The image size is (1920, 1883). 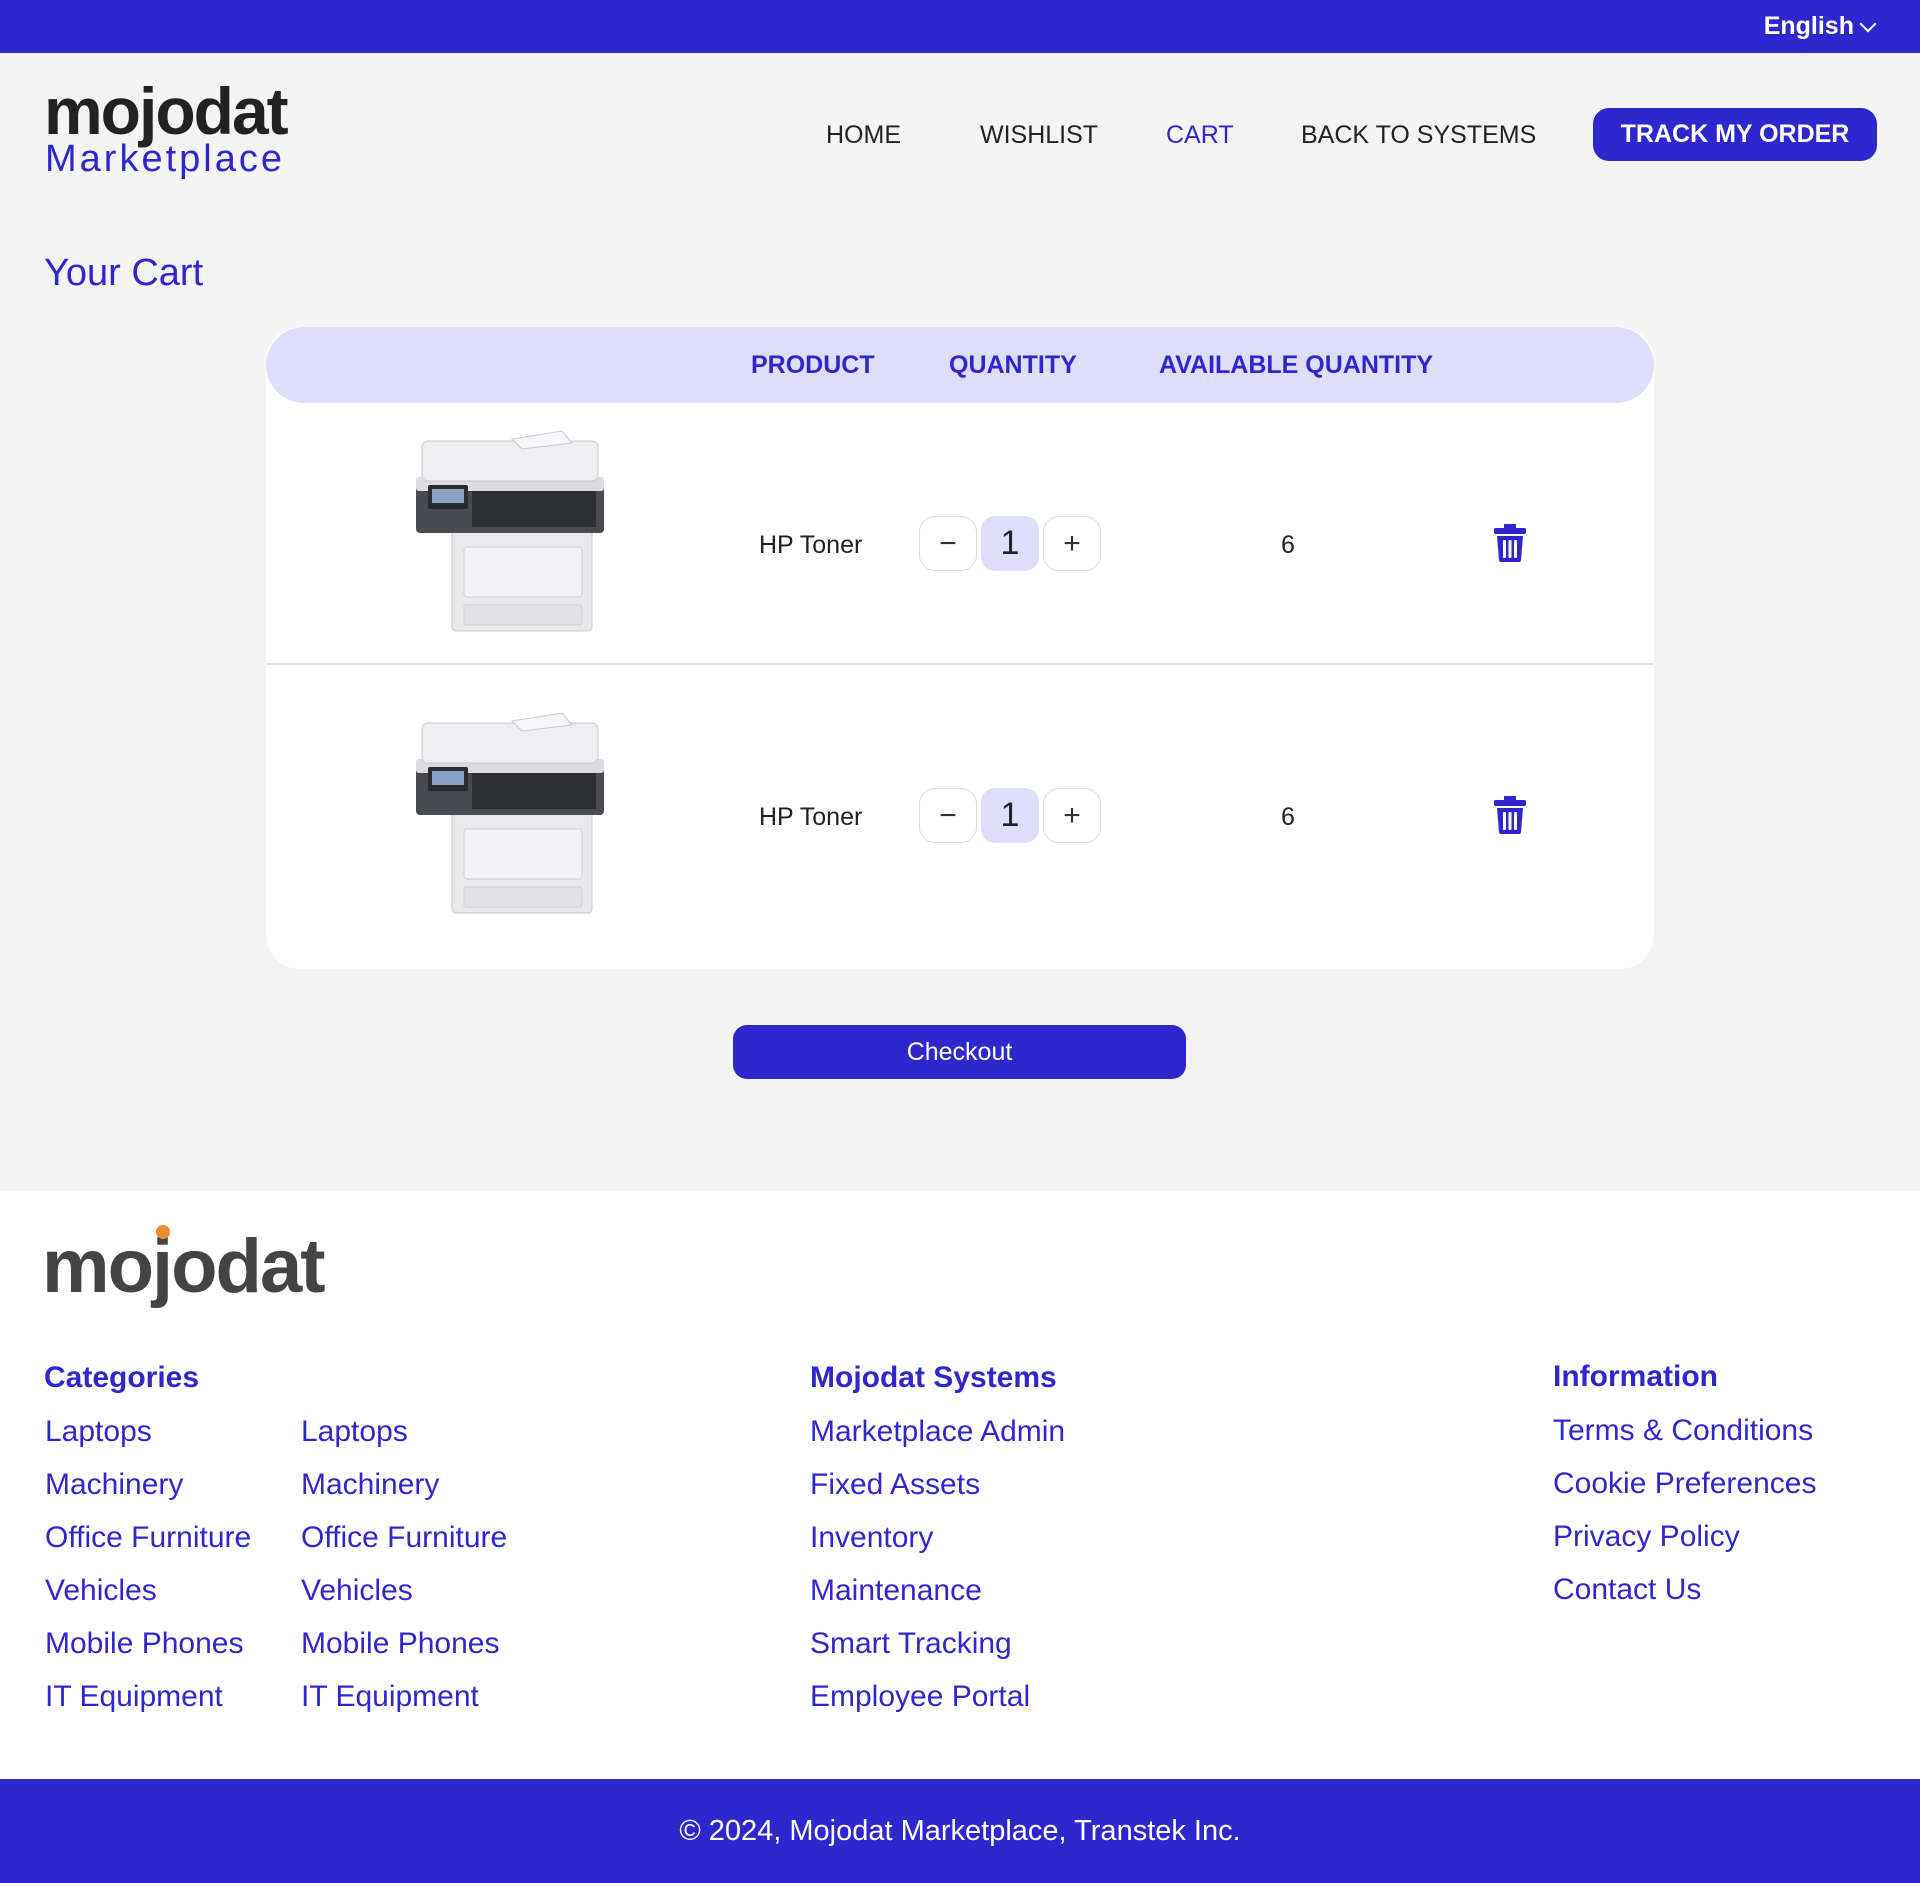 What do you see at coordinates (1418, 135) in the screenshot?
I see `nav-back-to-systems: BACK TO SYSTEMS` at bounding box center [1418, 135].